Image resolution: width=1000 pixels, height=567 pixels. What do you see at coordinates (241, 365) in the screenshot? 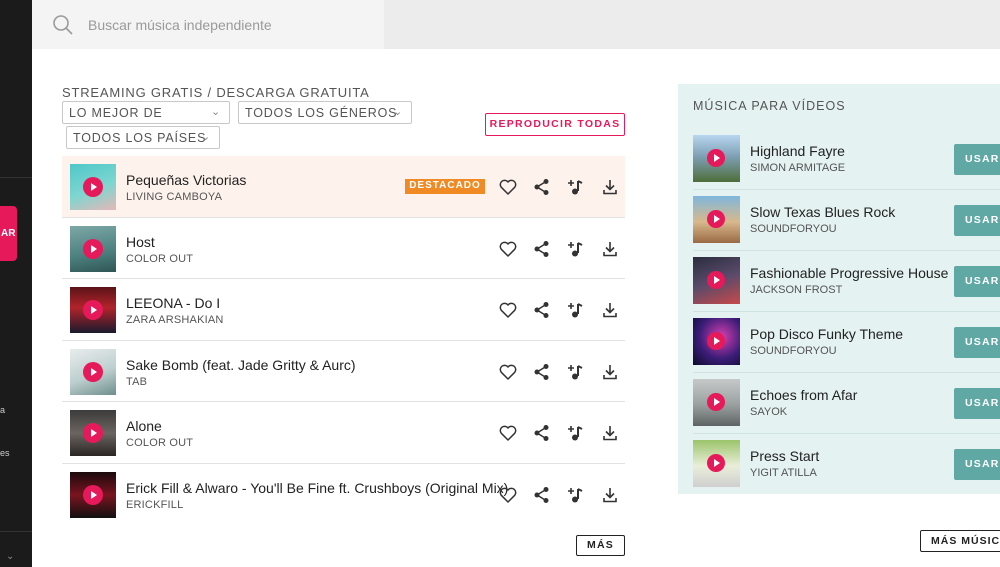
I see `track-title: Sake Bomb (feat. Jade Gritty & Aurc)` at bounding box center [241, 365].